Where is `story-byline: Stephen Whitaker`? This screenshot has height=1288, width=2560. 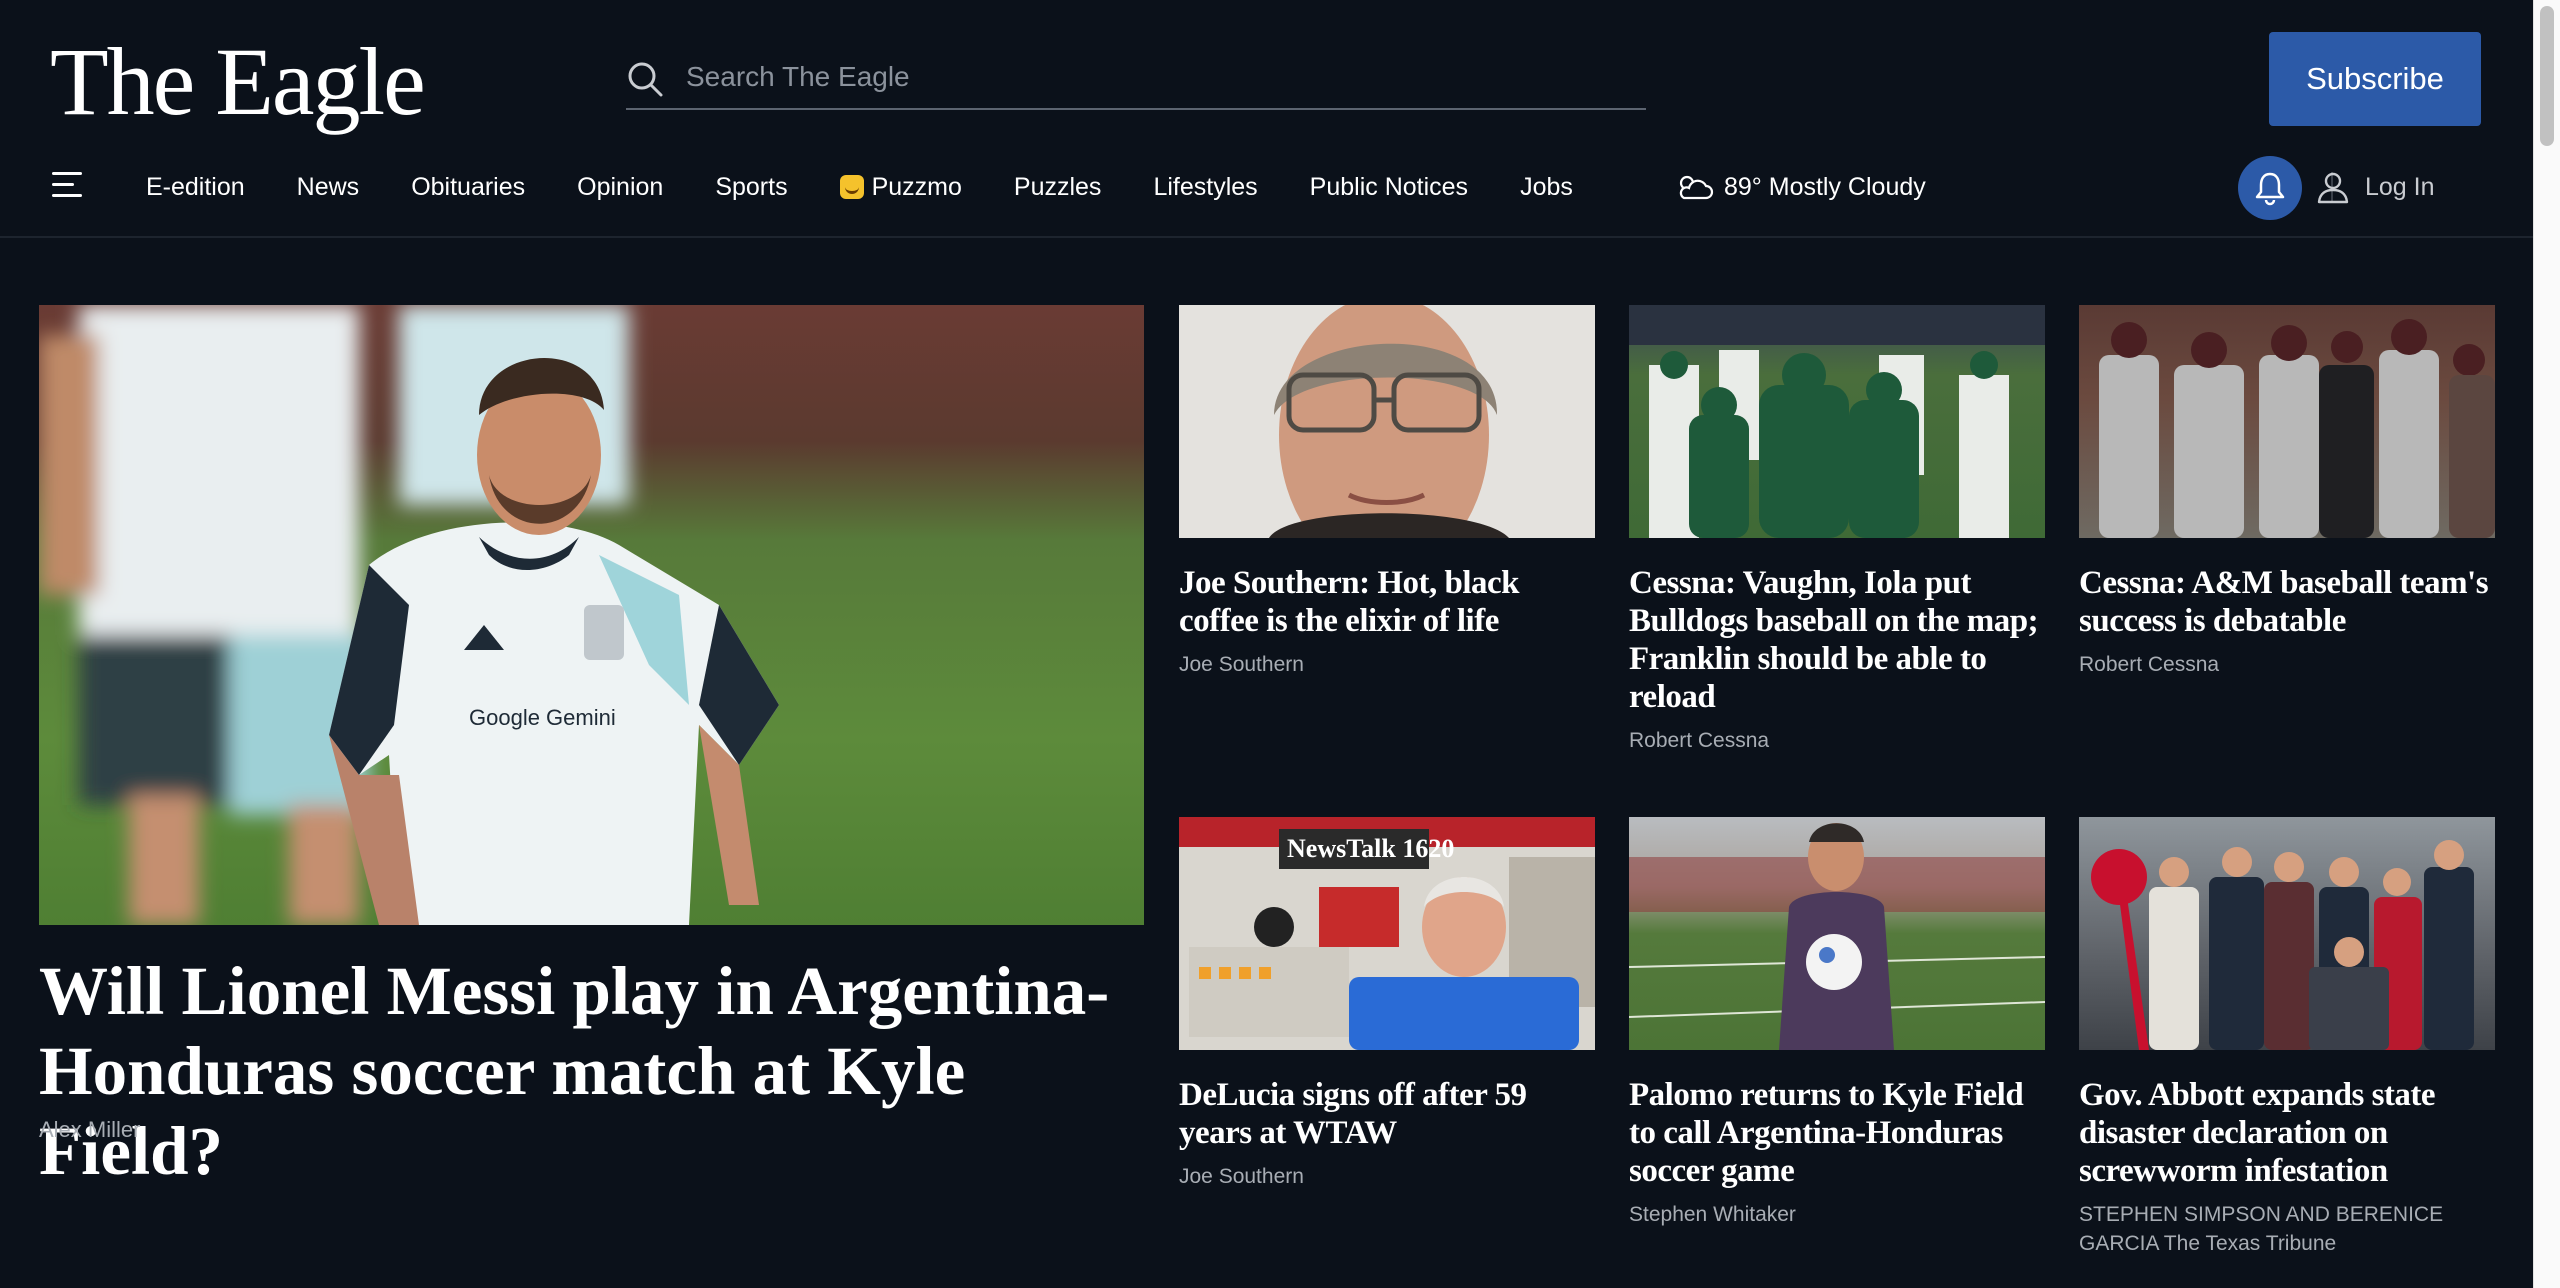
story-byline: Stephen Whitaker is located at coordinates (1837, 1214).